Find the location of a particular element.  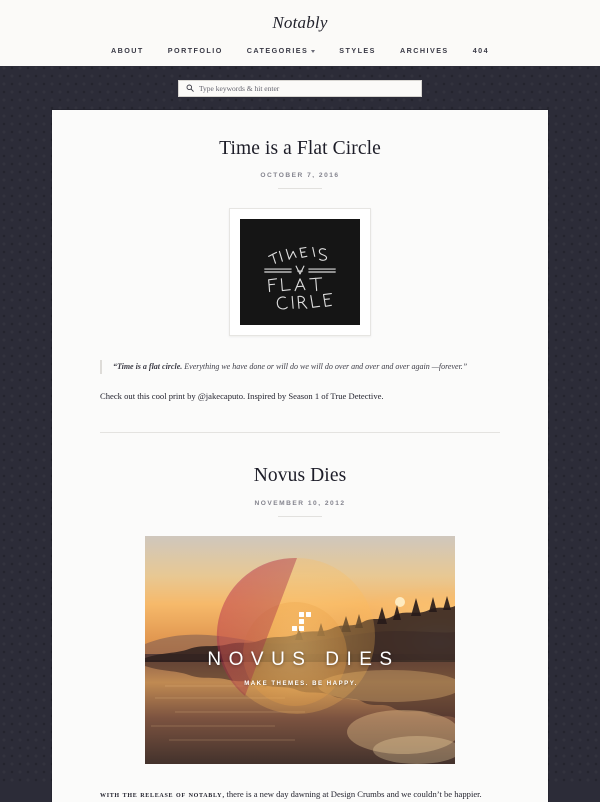

search-icon is located at coordinates (190, 88).